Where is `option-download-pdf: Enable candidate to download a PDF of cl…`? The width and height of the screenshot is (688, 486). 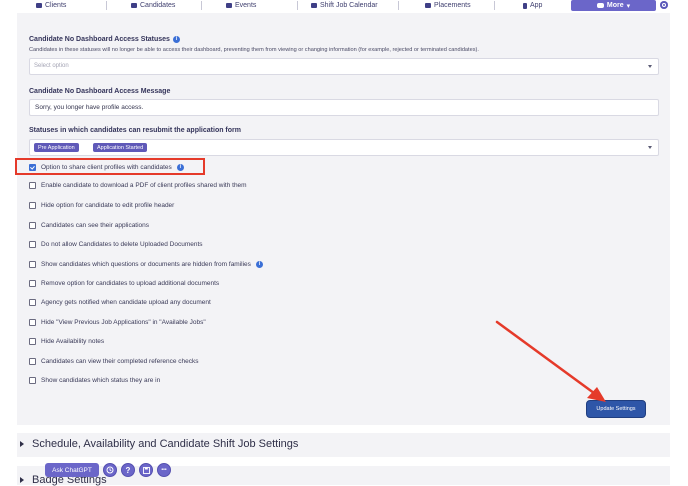 option-download-pdf: Enable candidate to download a PDF of cl… is located at coordinates (138, 185).